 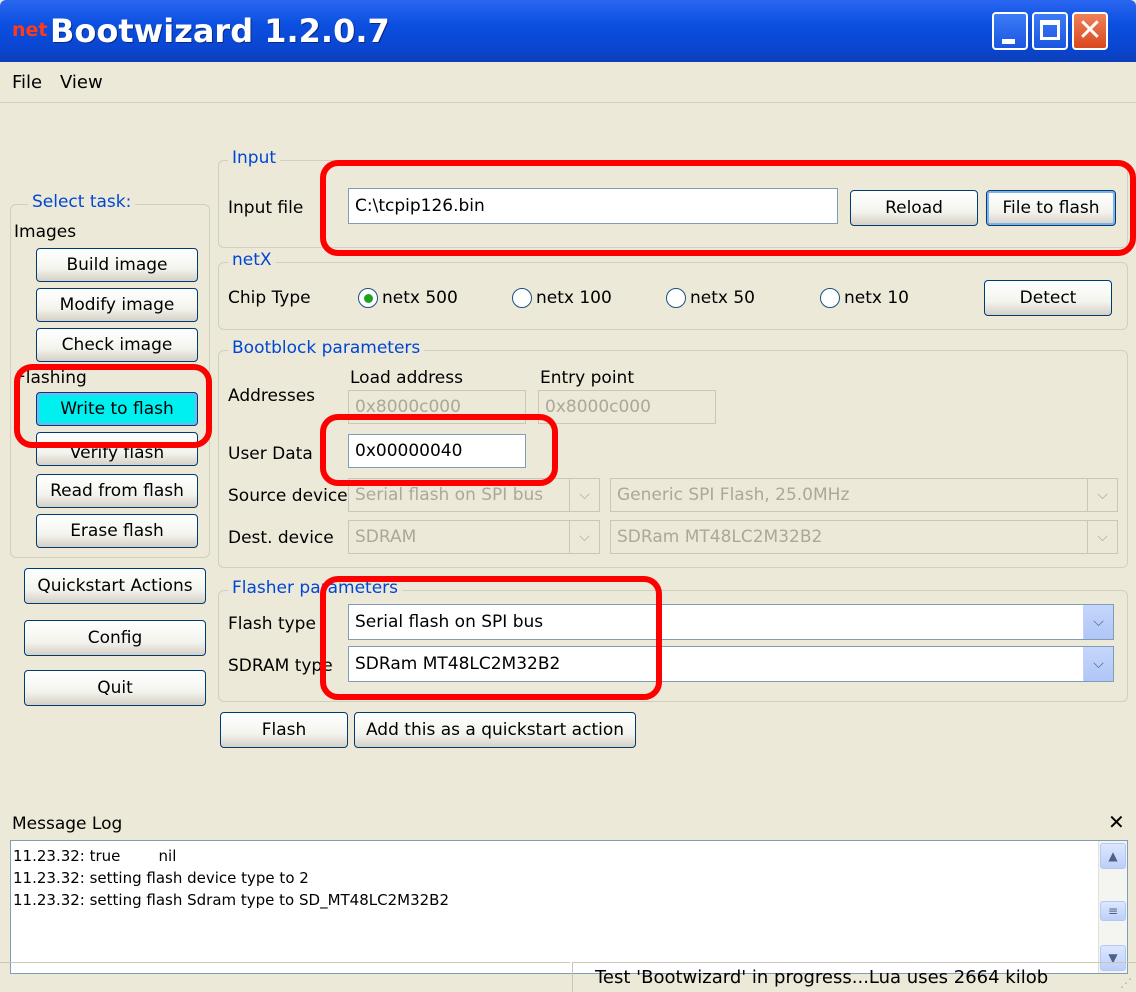 What do you see at coordinates (272, 624) in the screenshot?
I see `flash-type-label: Flash type` at bounding box center [272, 624].